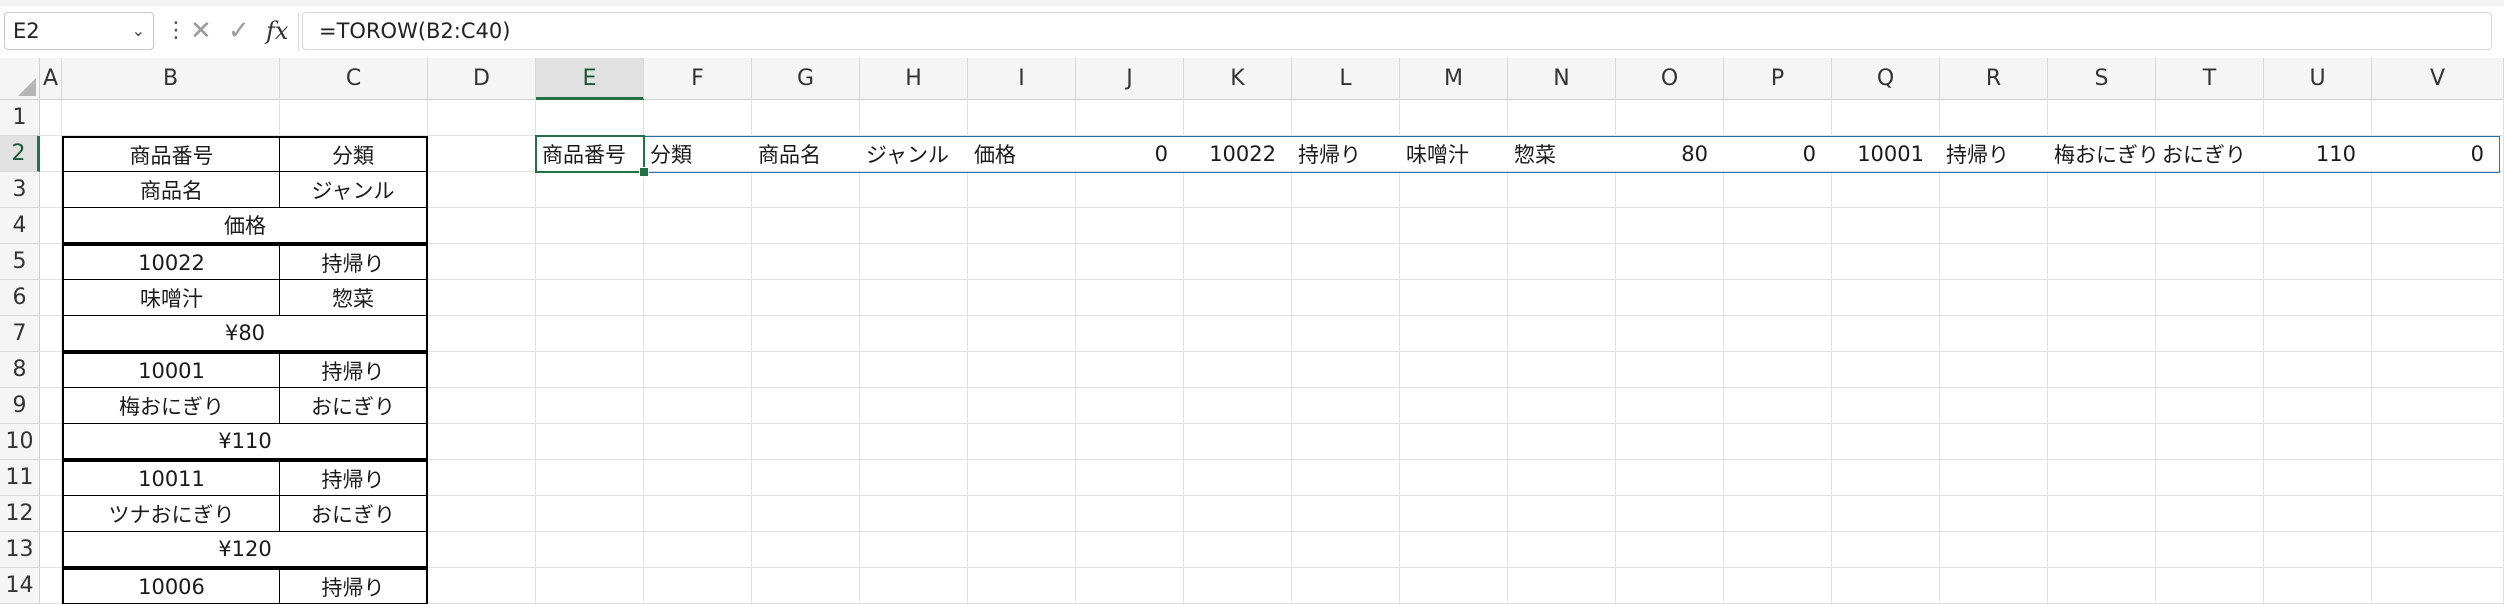 The height and width of the screenshot is (604, 2504). What do you see at coordinates (1670, 79) in the screenshot?
I see `column-header-o: O` at bounding box center [1670, 79].